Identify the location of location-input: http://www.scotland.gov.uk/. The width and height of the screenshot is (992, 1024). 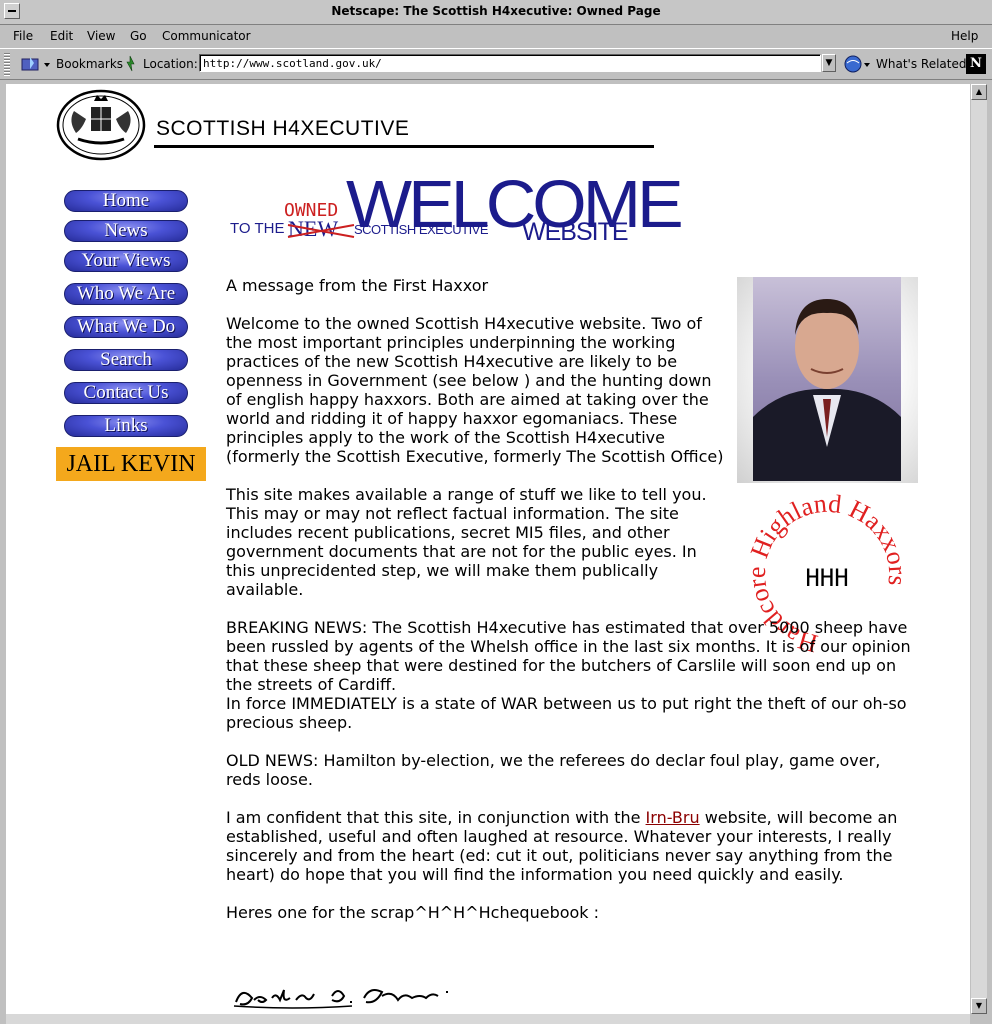
(510, 63).